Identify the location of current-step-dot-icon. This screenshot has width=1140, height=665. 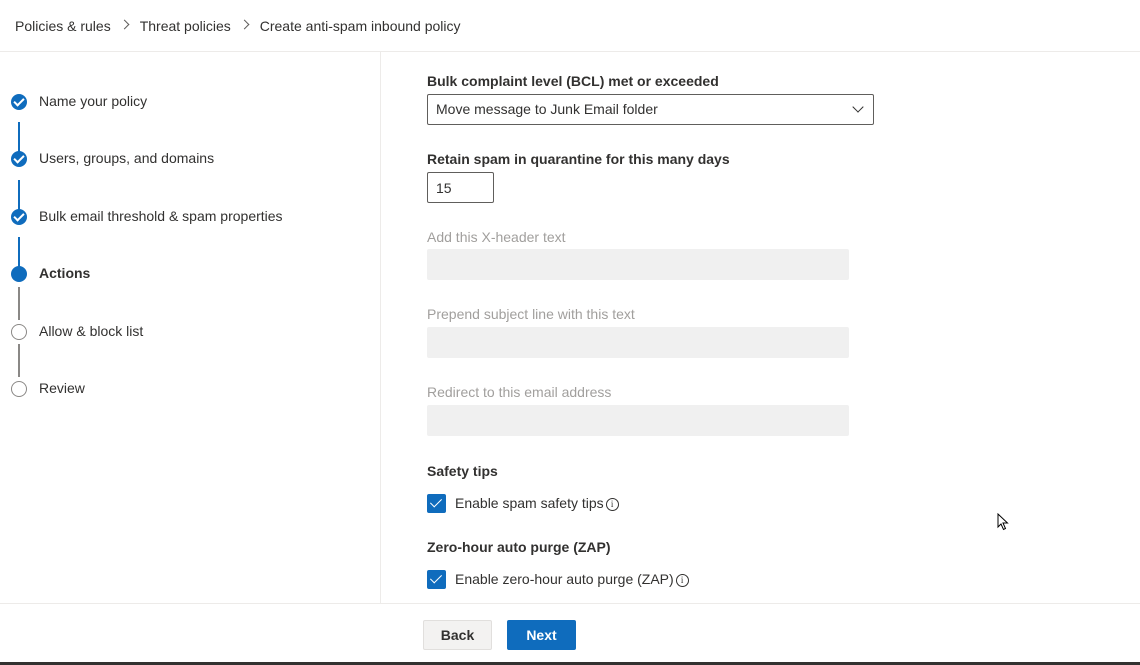
(19, 274).